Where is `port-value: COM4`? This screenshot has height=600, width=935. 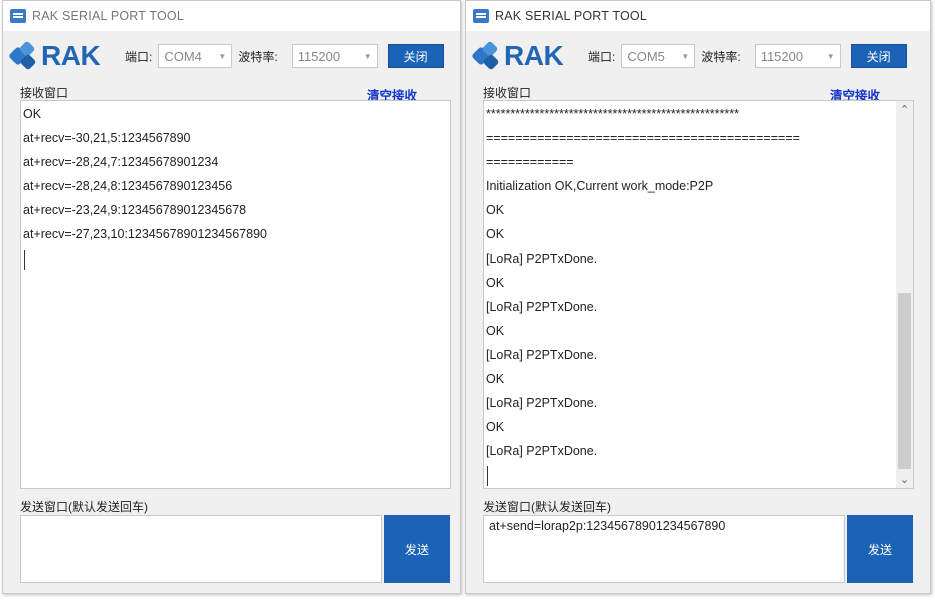 port-value: COM4 is located at coordinates (183, 56).